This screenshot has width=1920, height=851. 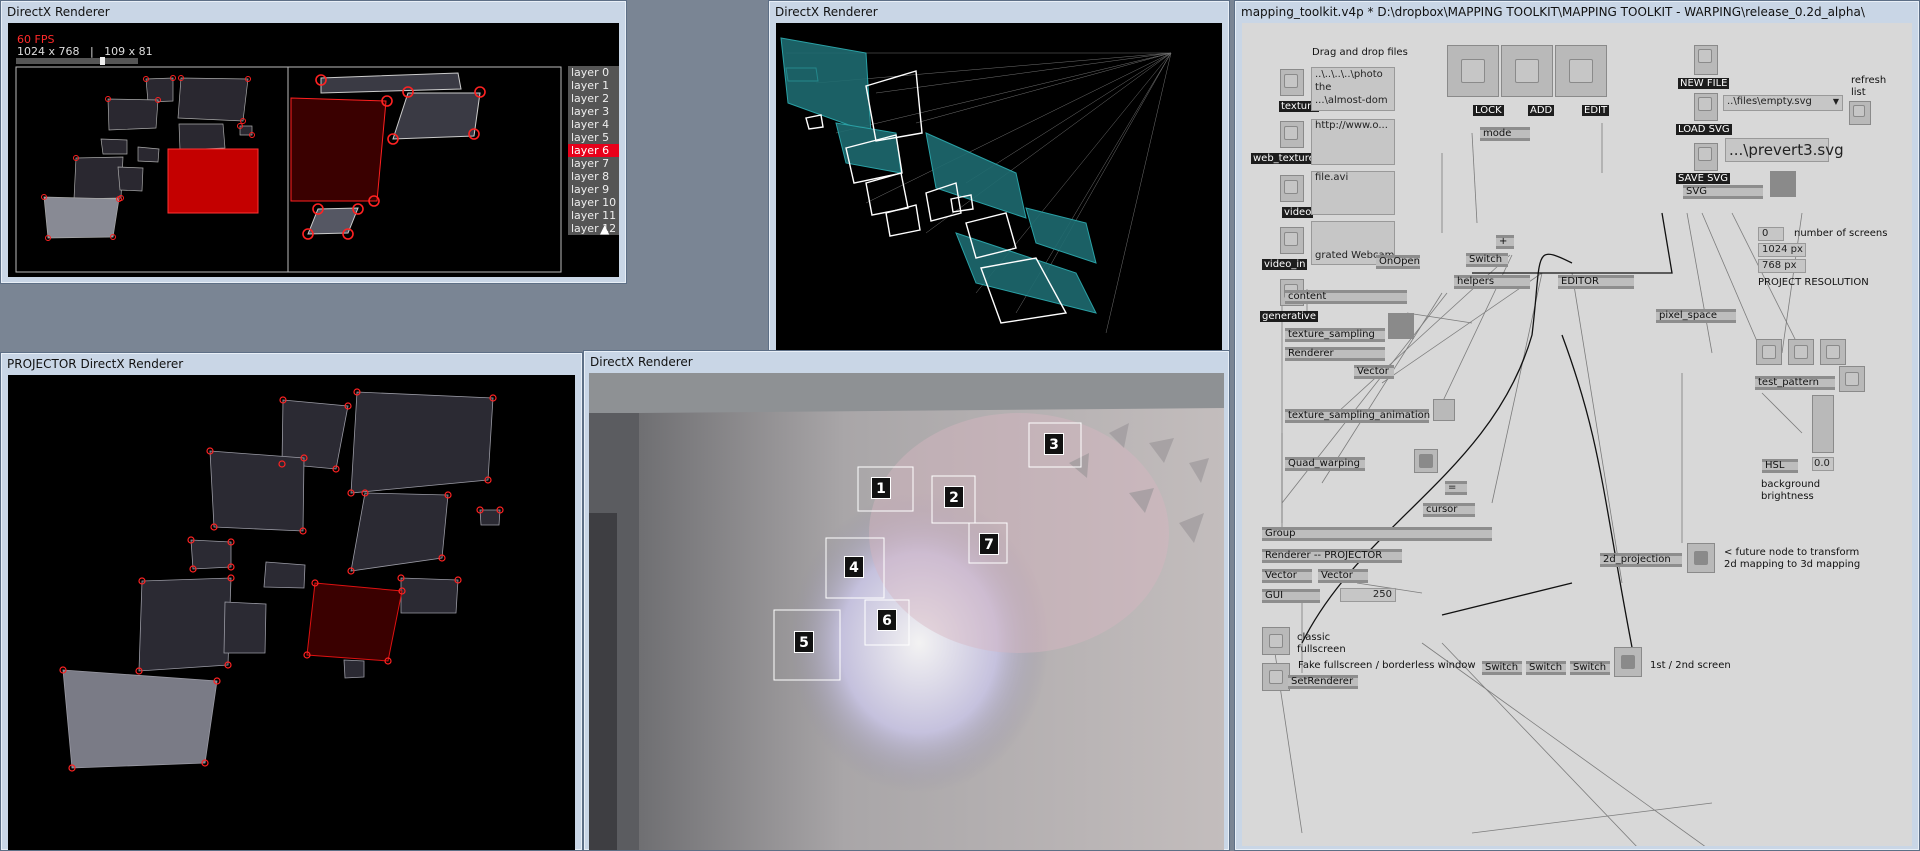 I want to click on pixel-space-node: pixel_space, so click(x=1696, y=316).